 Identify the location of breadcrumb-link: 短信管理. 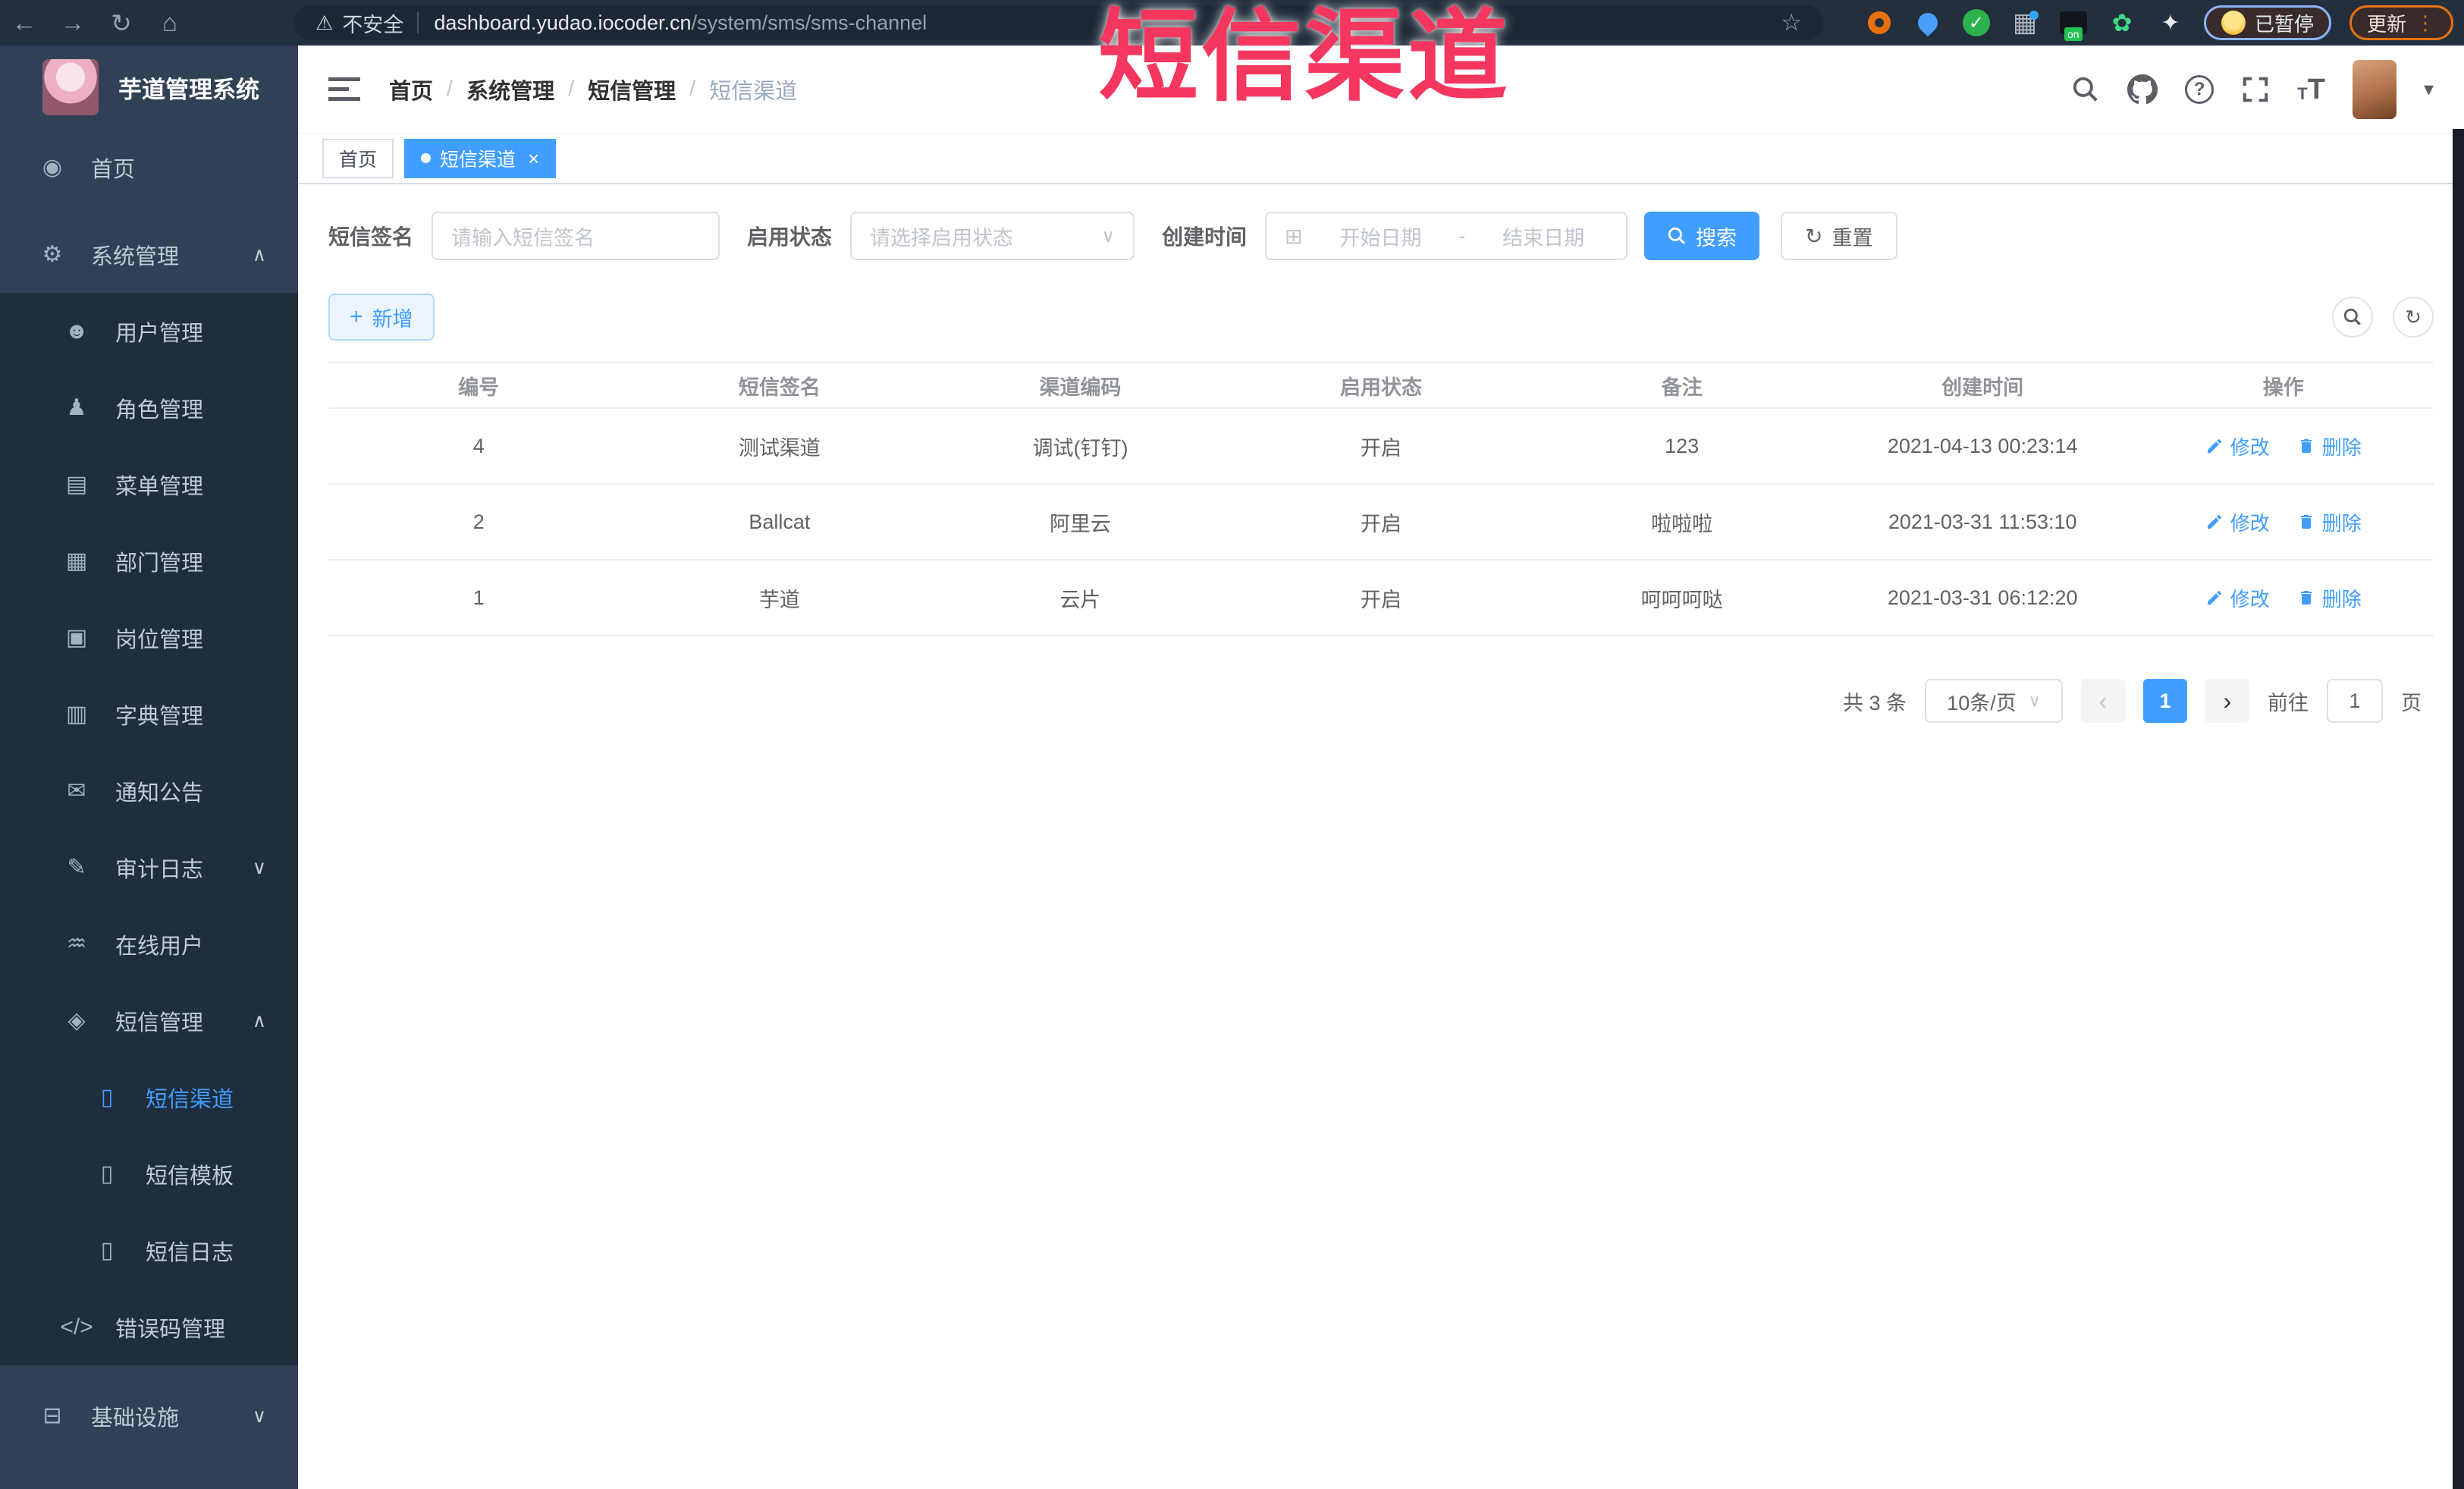
(632, 89).